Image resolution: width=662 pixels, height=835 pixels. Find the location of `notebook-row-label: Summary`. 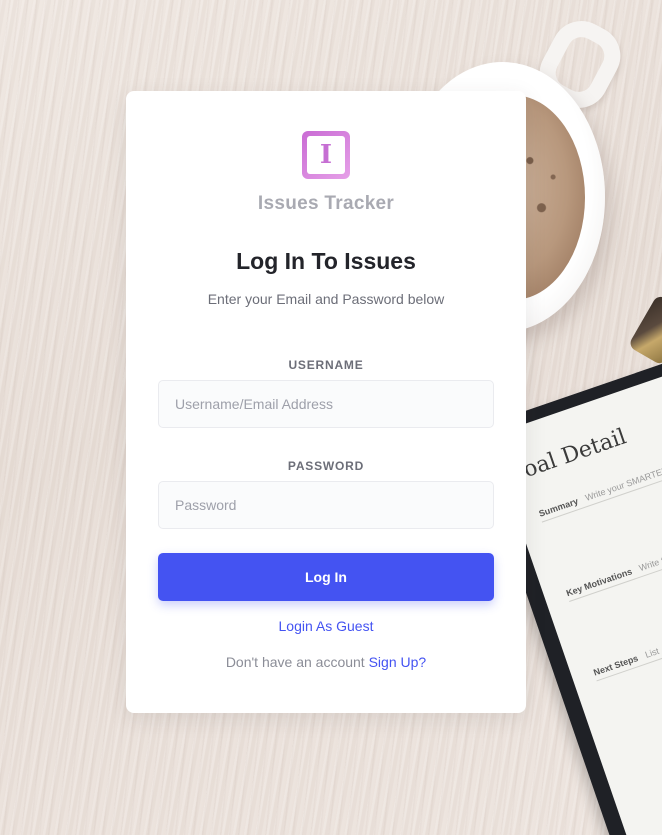

notebook-row-label: Summary is located at coordinates (558, 507).